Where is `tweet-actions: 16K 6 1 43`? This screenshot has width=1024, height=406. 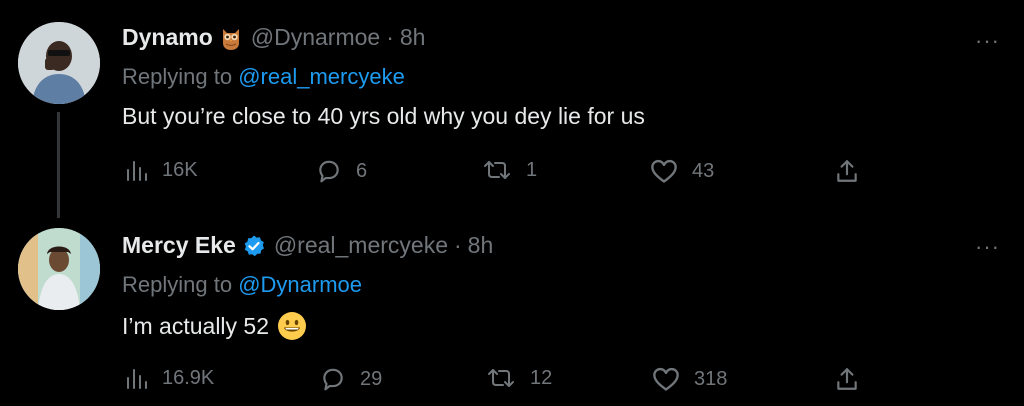
tweet-actions: 16K 6 1 43 is located at coordinates (512, 173).